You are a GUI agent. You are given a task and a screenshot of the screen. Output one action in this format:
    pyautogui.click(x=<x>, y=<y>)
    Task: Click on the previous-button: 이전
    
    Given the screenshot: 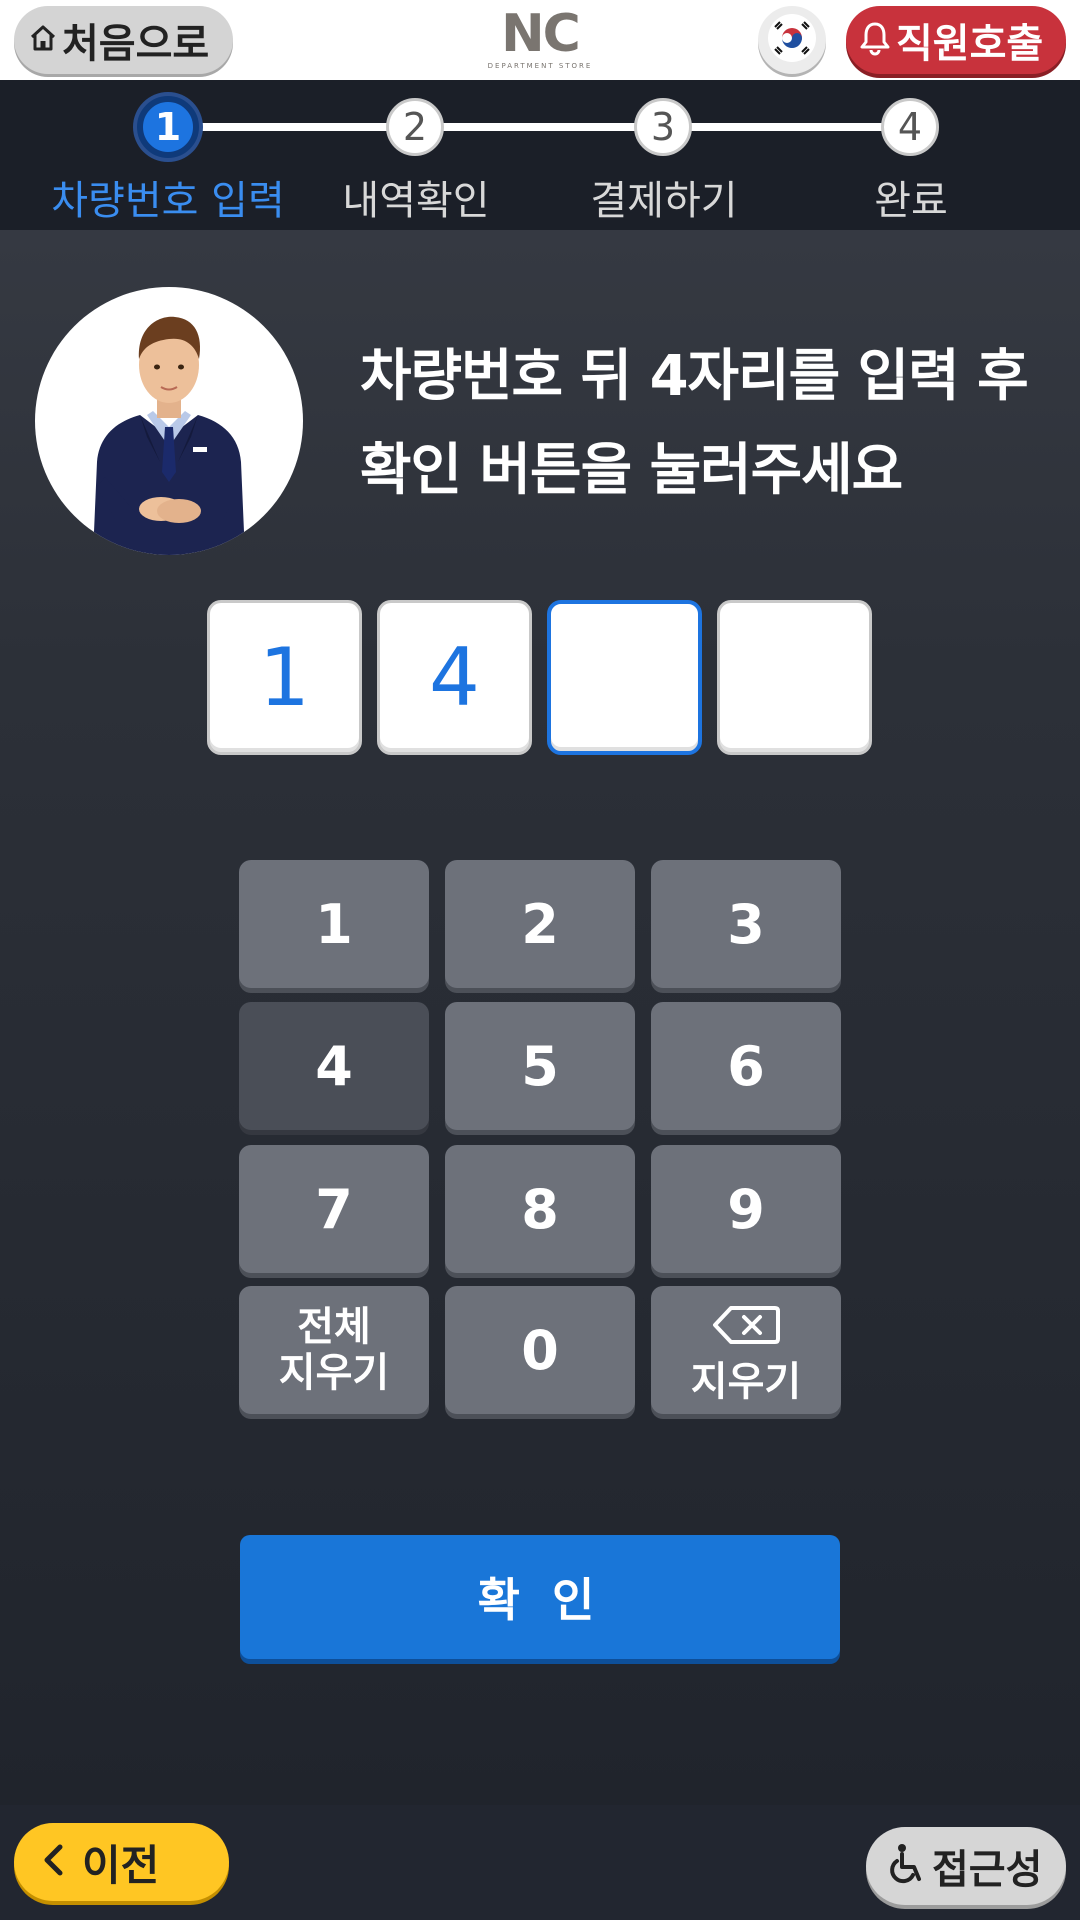 What is the action you would take?
    pyautogui.click(x=121, y=1862)
    